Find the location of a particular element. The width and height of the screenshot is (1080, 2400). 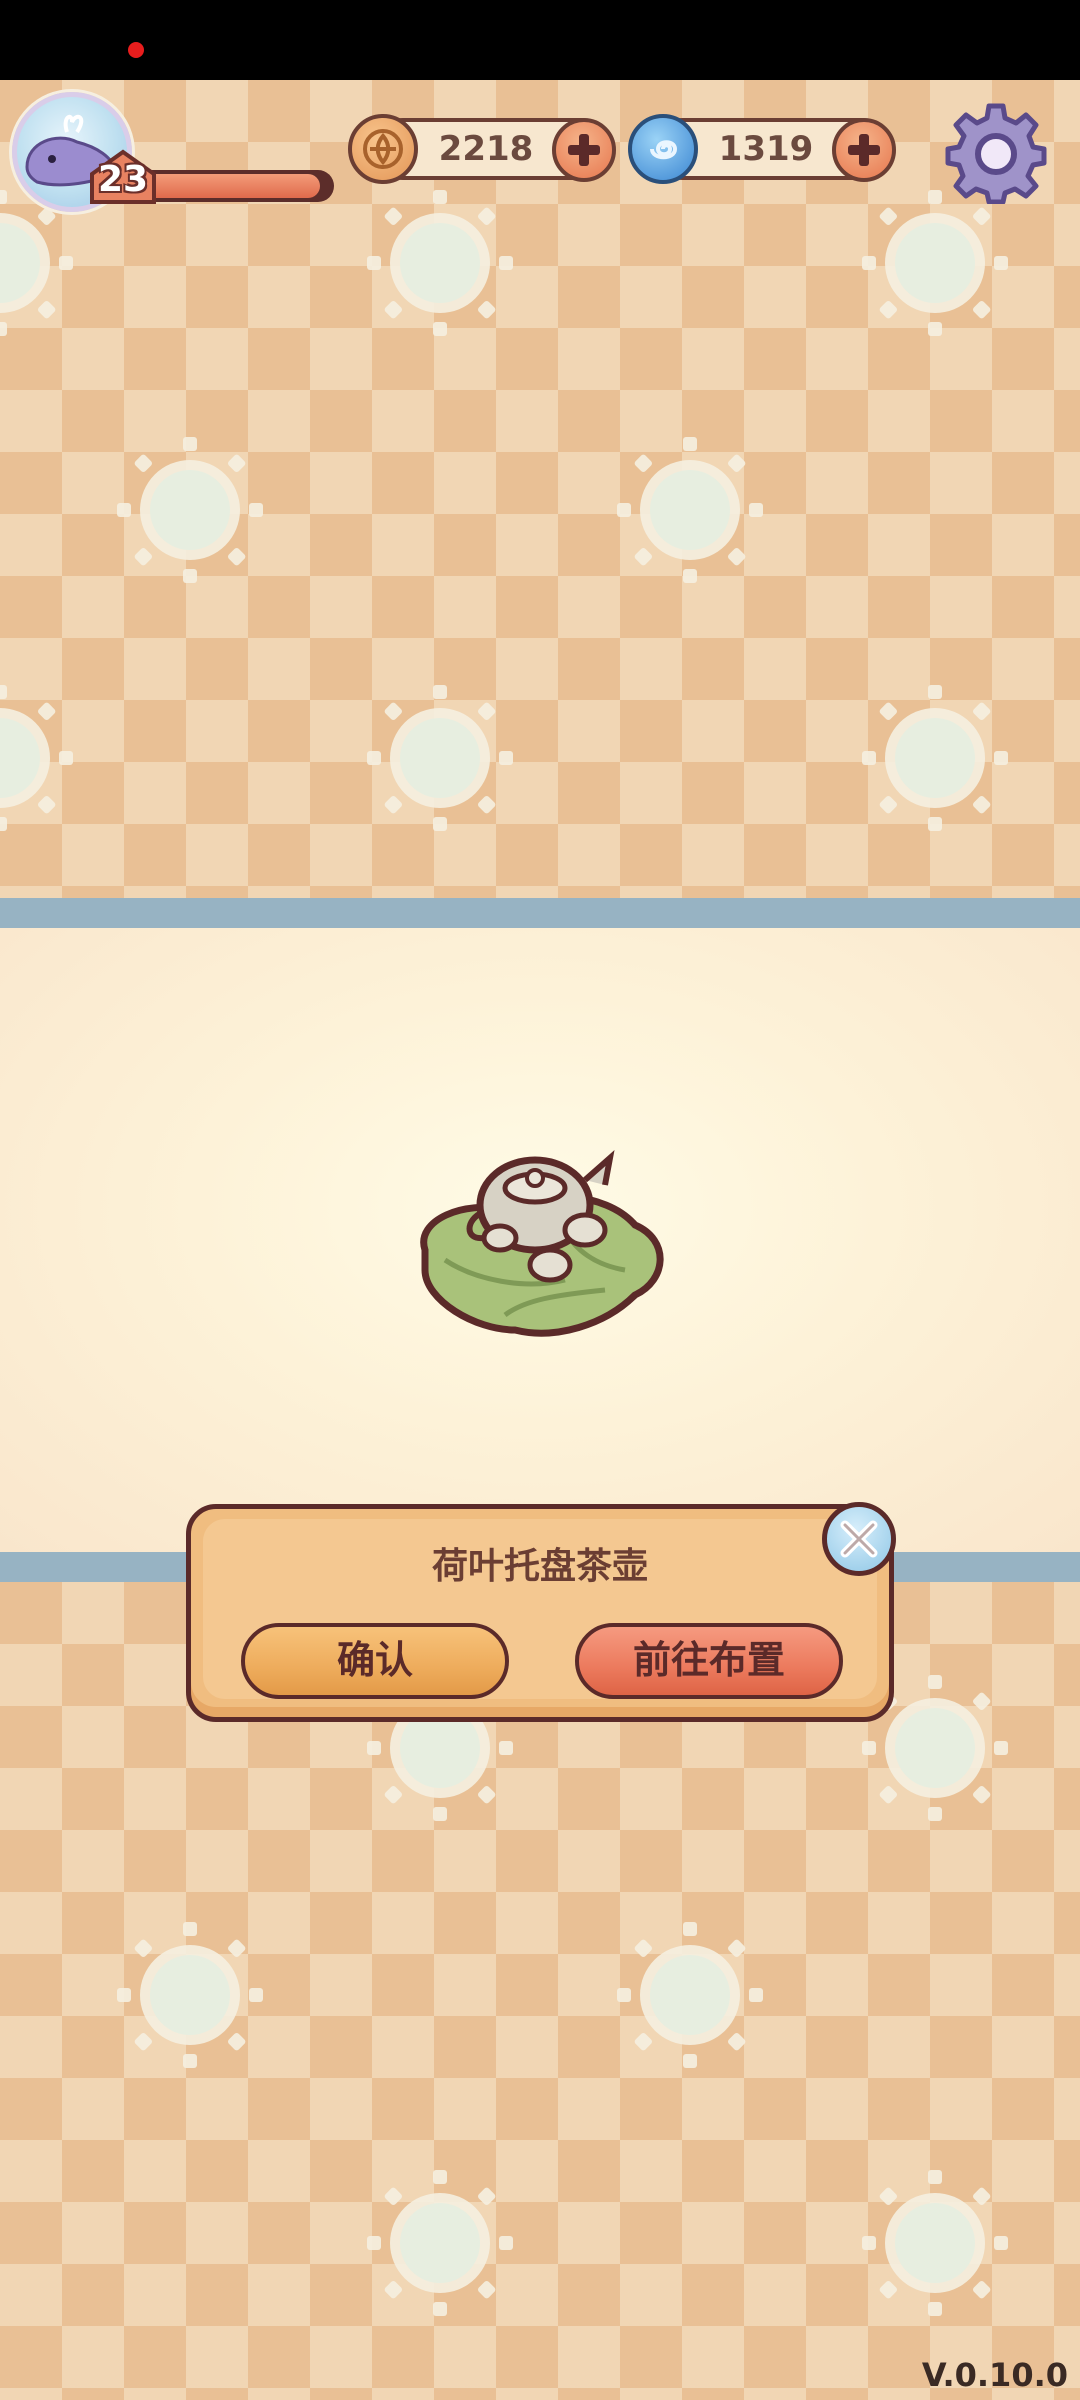

close-button is located at coordinates (859, 1539).